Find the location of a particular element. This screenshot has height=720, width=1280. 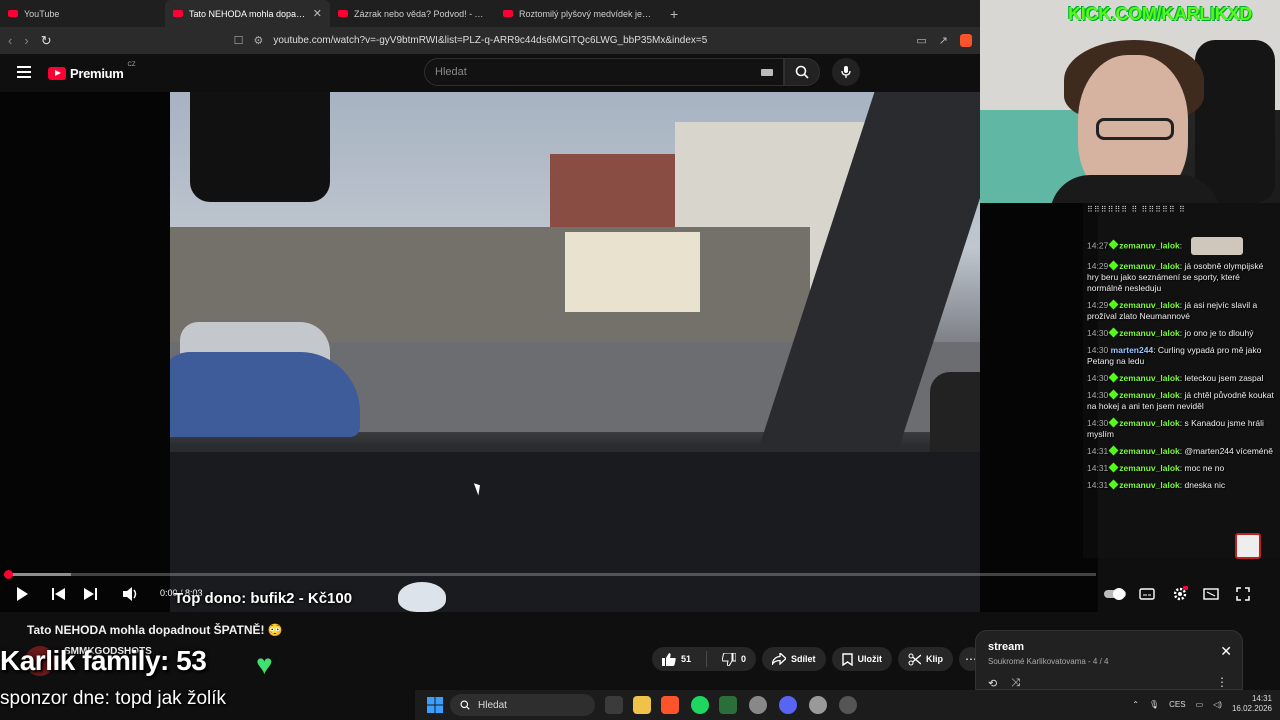

language-indicator: CES is located at coordinates (1177, 704).